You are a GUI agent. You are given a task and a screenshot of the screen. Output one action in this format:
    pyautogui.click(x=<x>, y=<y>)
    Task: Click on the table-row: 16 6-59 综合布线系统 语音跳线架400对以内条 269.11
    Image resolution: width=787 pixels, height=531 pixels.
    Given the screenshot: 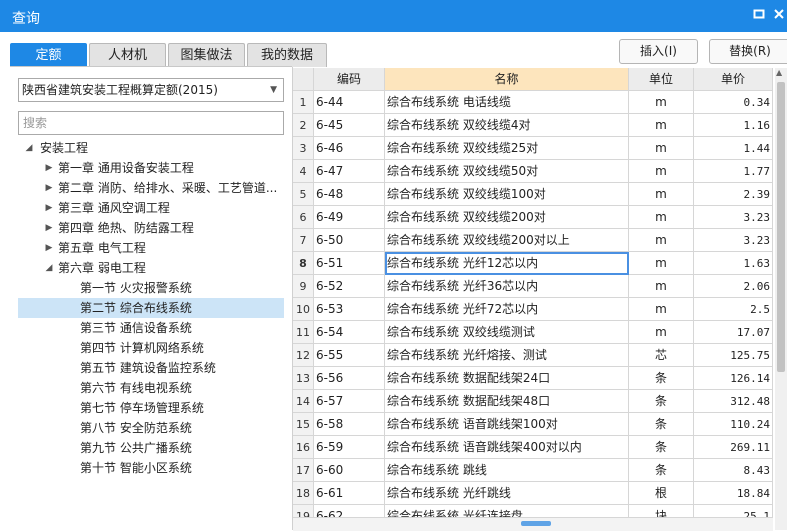 What is the action you would take?
    pyautogui.click(x=533, y=447)
    